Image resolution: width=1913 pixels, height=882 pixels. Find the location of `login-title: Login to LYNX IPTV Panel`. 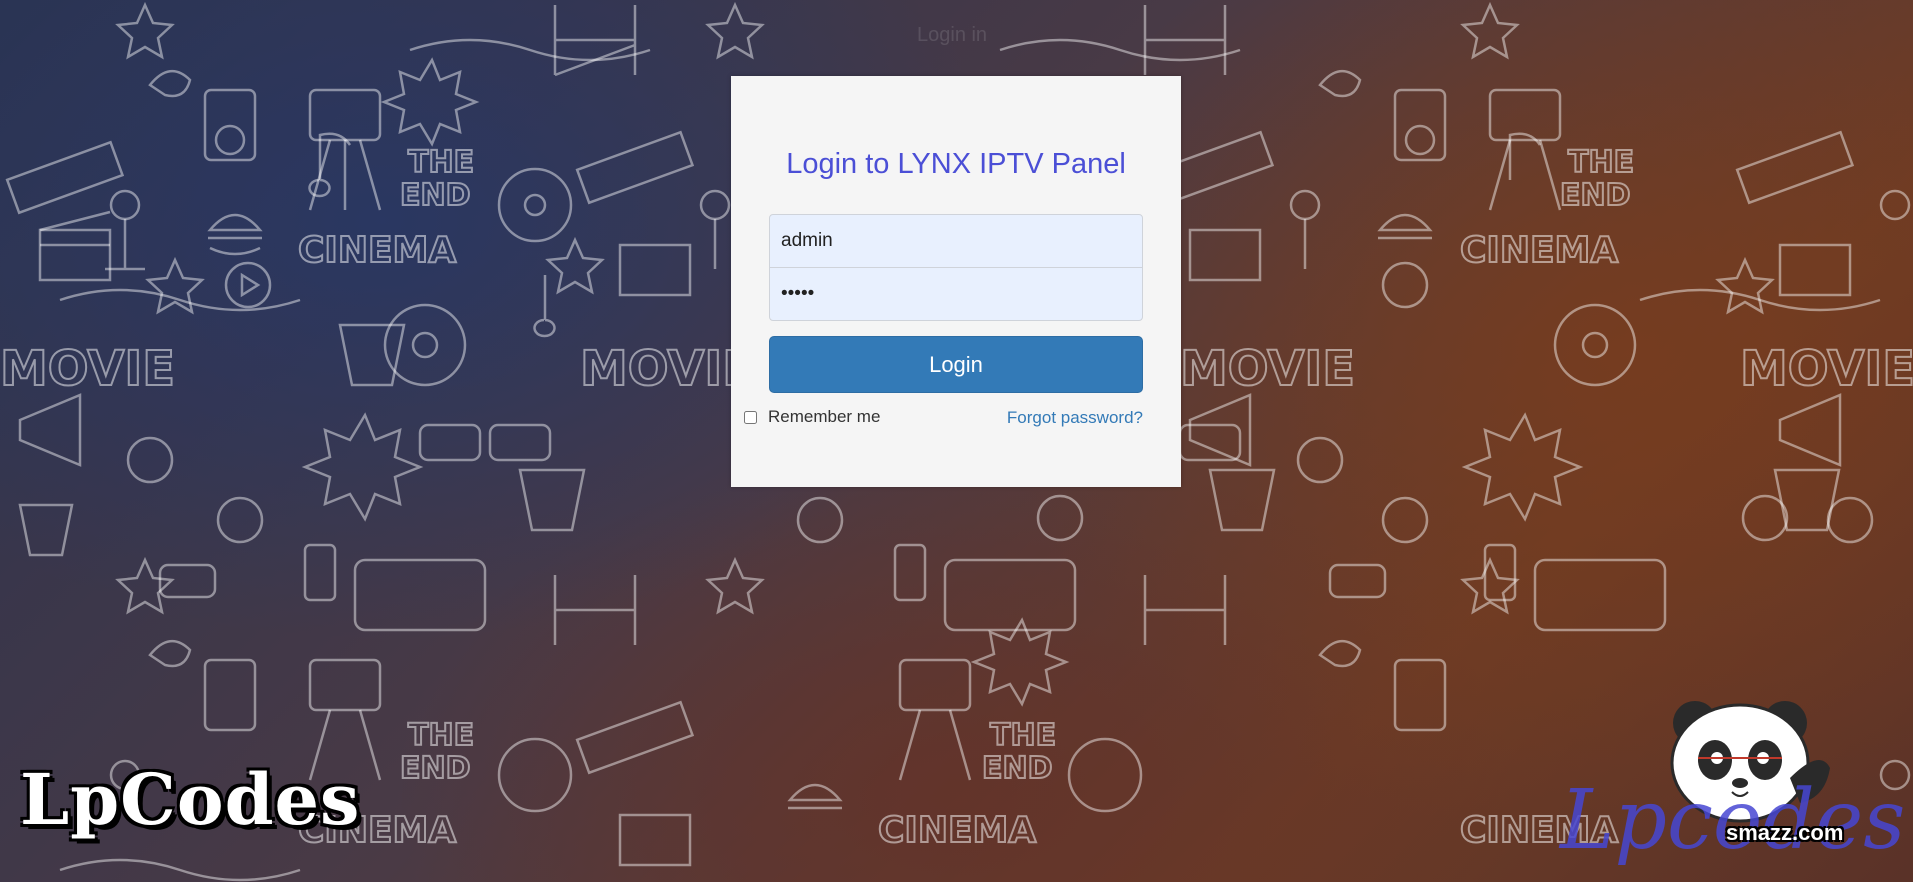

login-title: Login to LYNX IPTV Panel is located at coordinates (956, 164).